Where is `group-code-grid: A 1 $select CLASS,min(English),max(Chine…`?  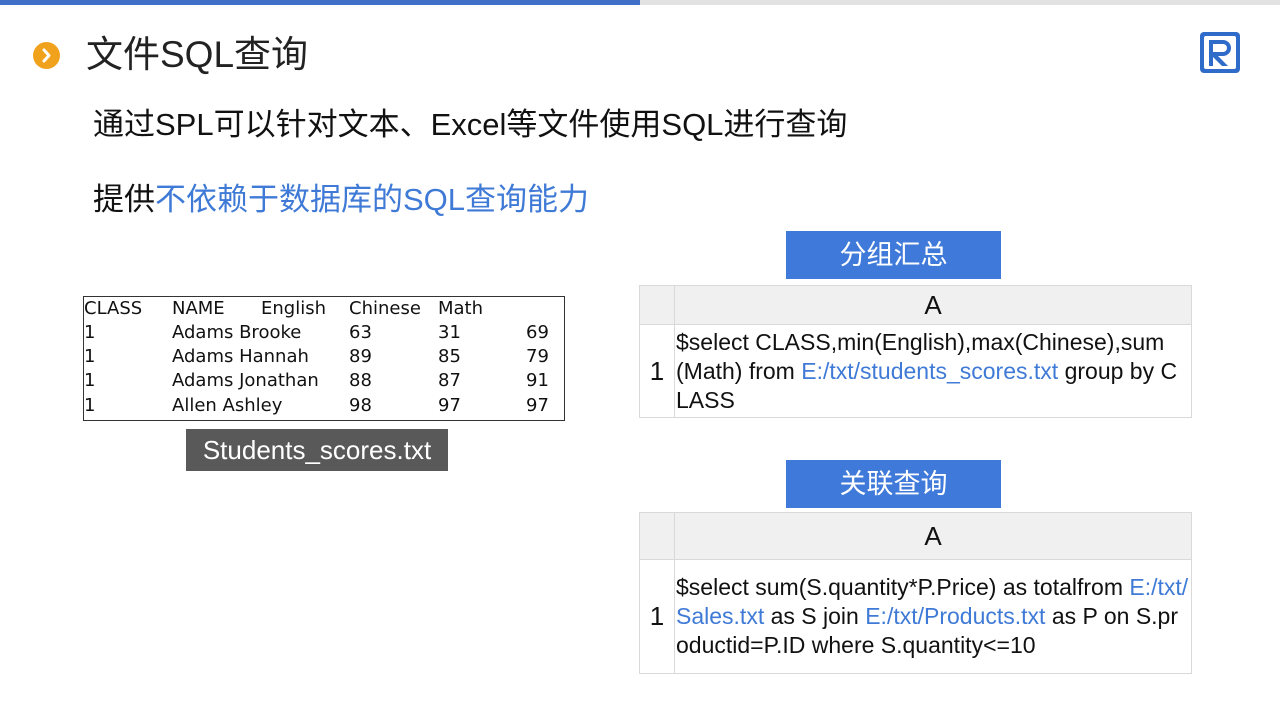 group-code-grid: A 1 $select CLASS,min(English),max(Chine… is located at coordinates (915, 351).